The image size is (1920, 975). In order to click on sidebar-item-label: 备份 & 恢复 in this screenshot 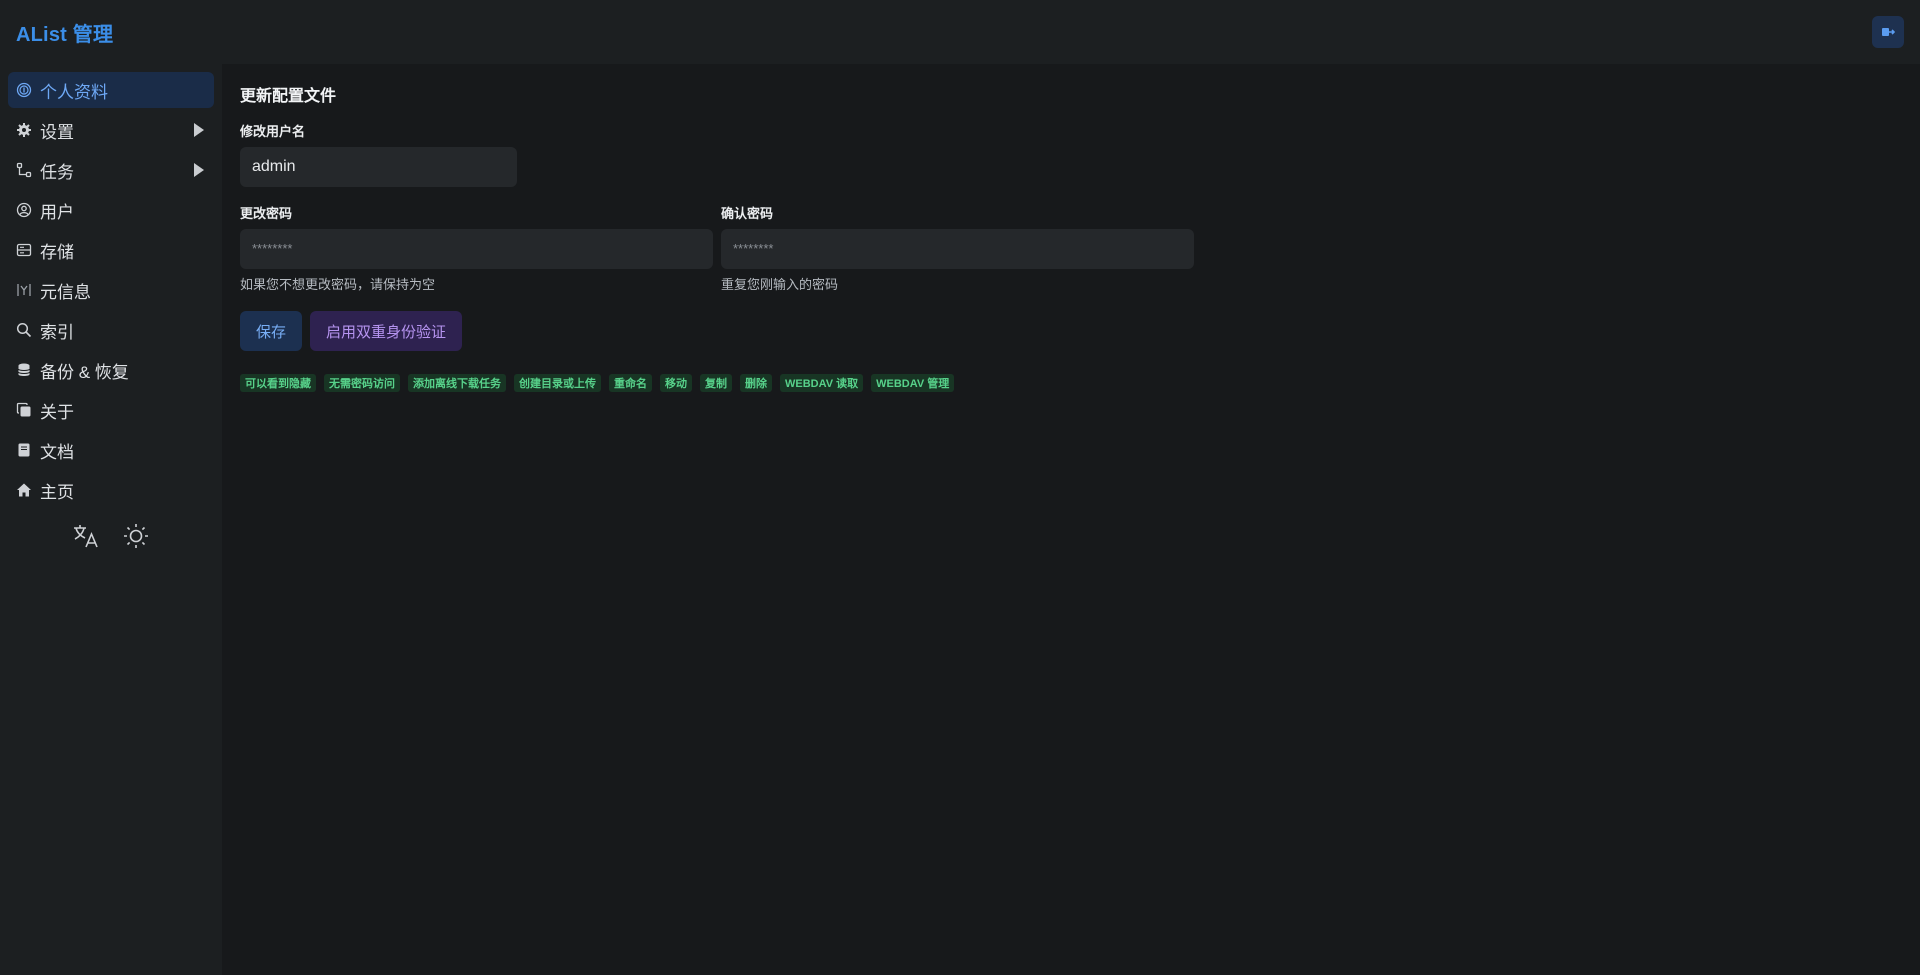, I will do `click(84, 372)`.